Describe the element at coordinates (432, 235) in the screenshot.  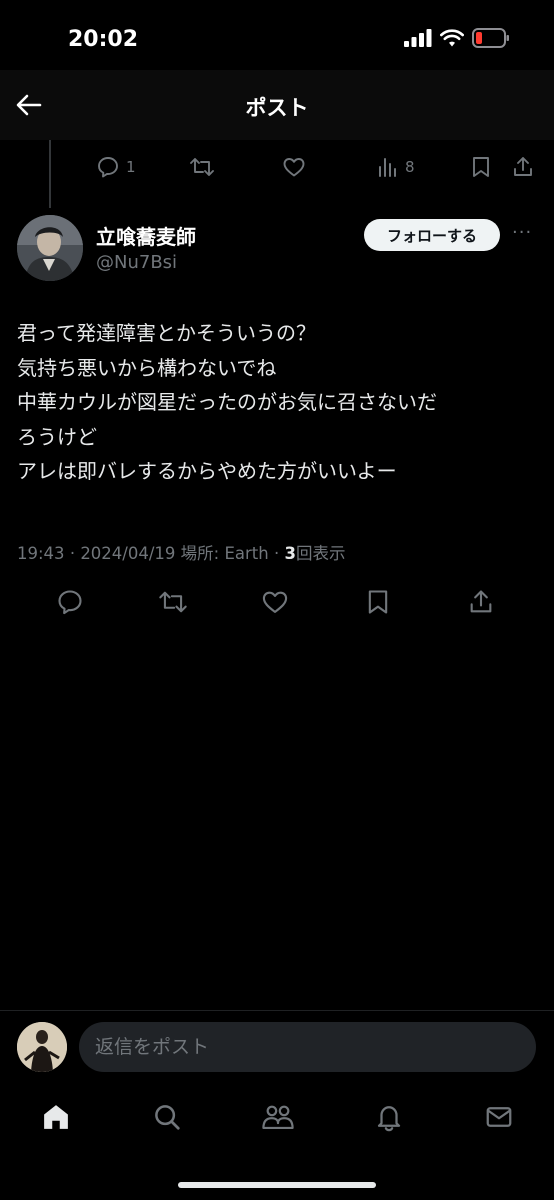
I see `follow-button: フォローする` at that location.